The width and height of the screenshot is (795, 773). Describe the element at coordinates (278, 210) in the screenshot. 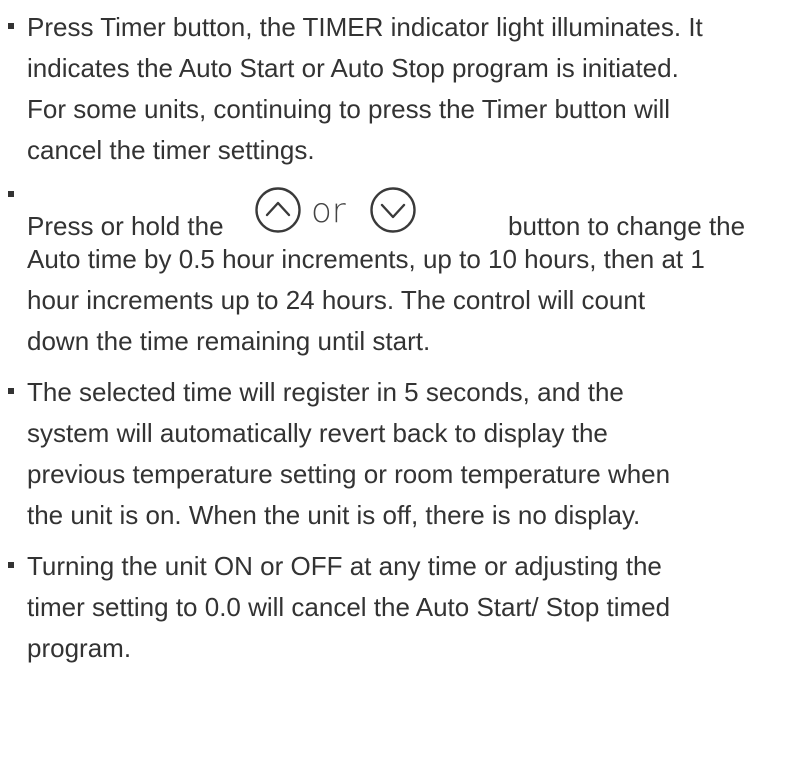

I see `chevron-up-circle-icon` at that location.